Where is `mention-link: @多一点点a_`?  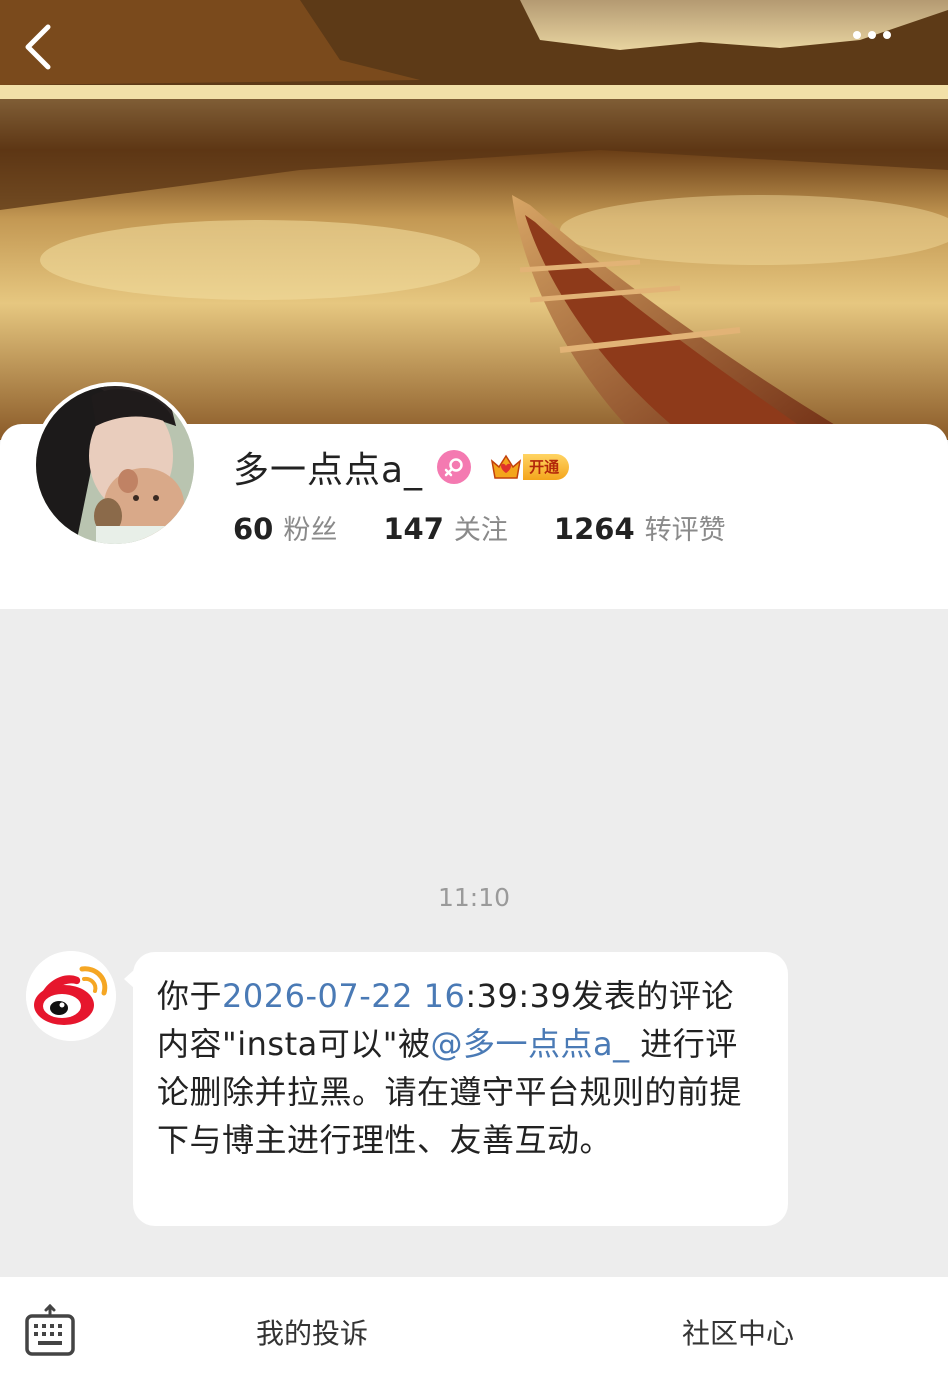 mention-link: @多一点点a_ is located at coordinates (529, 1044).